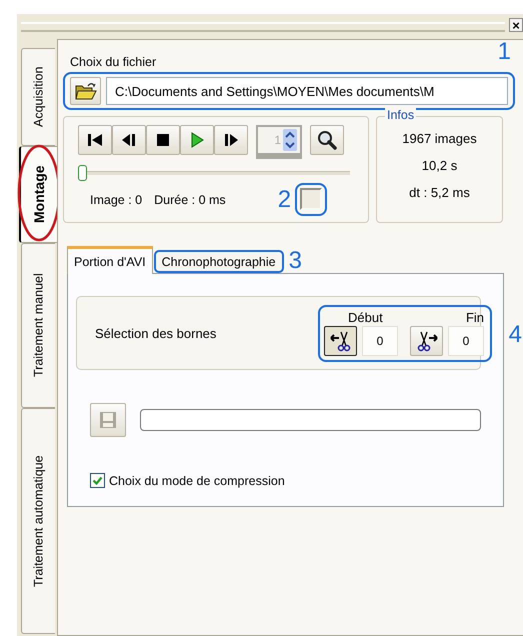 This screenshot has width=523, height=636. Describe the element at coordinates (278, 480) in the screenshot. I see `compression-checkbox: Choix du mode de compression` at that location.